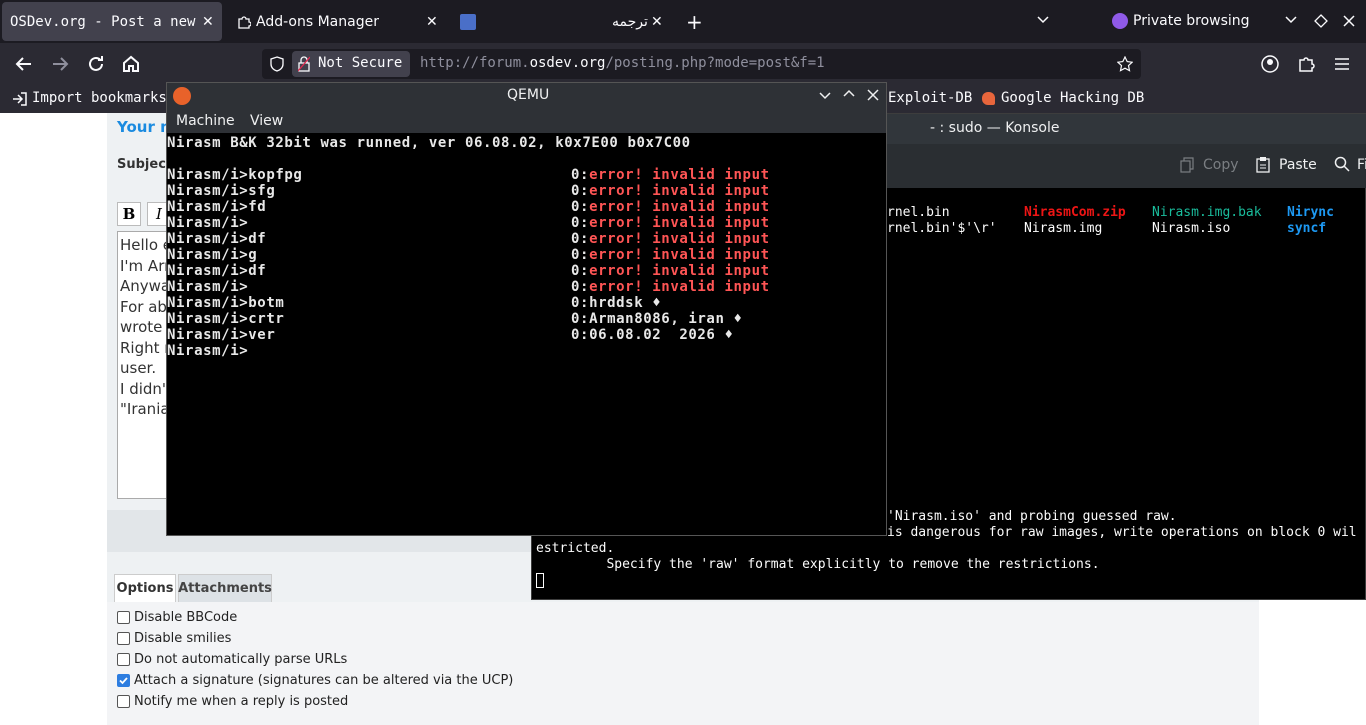  What do you see at coordinates (1310, 212) in the screenshot?
I see `file-entry: Nirync` at bounding box center [1310, 212].